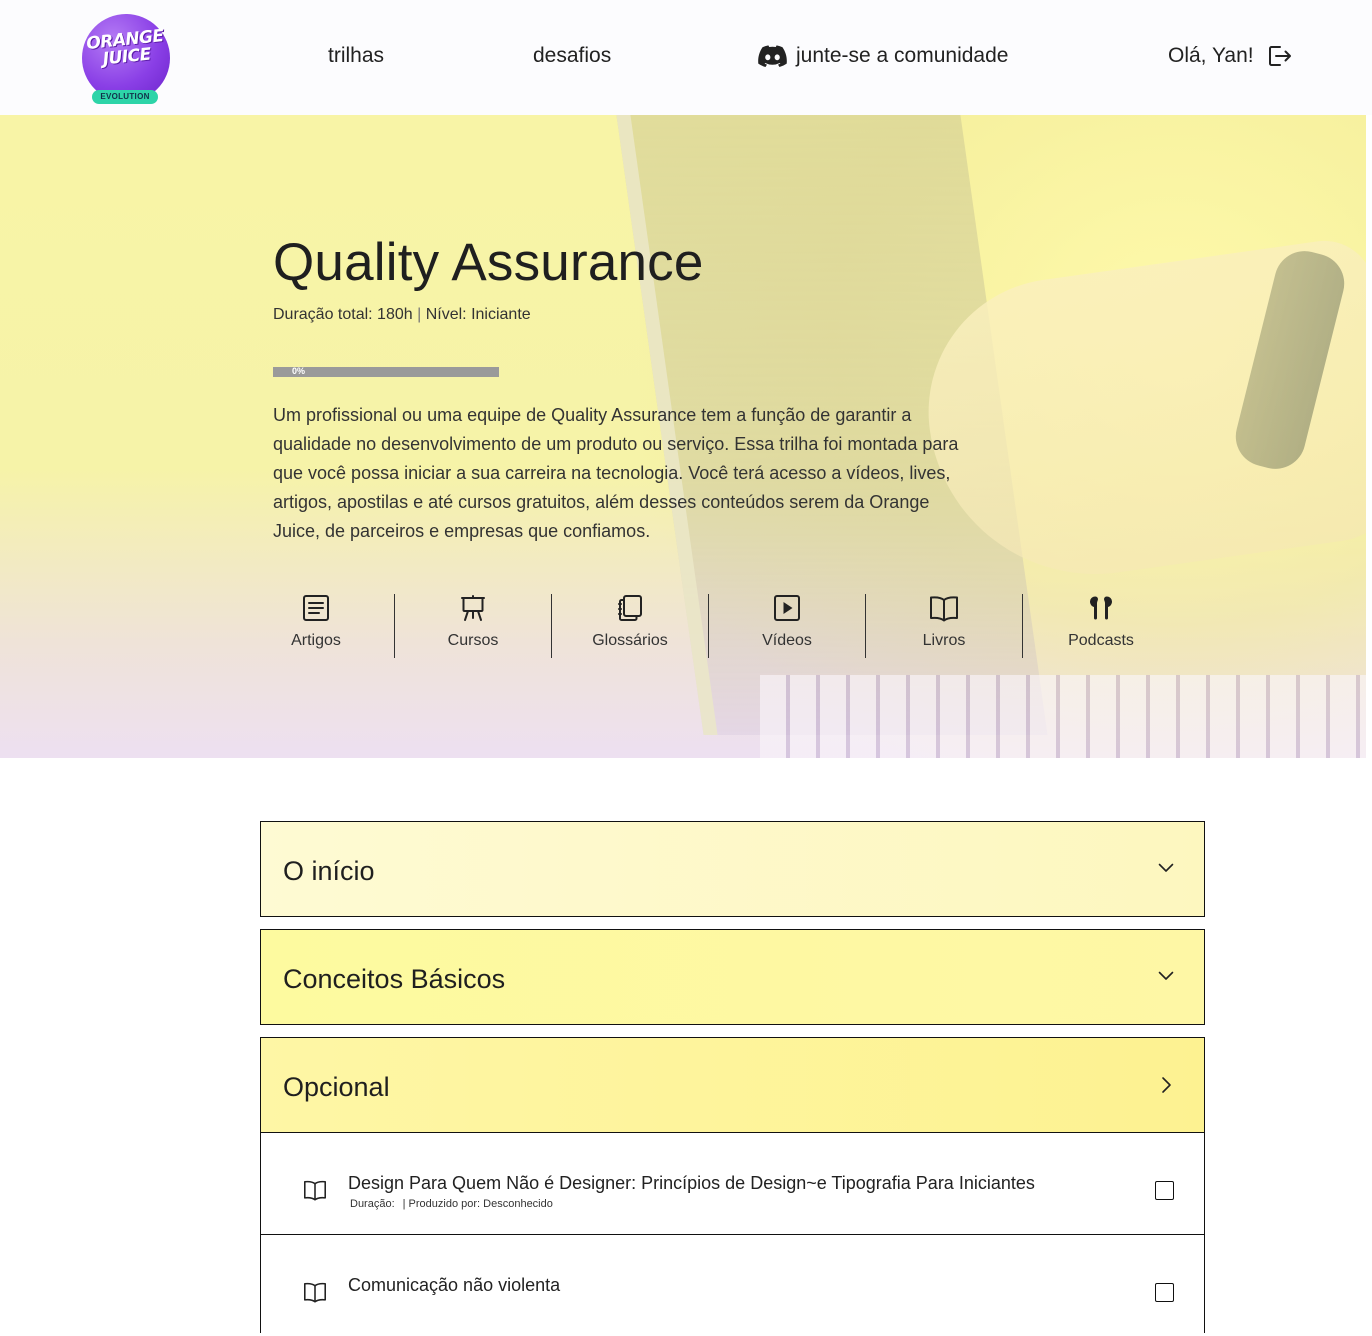  I want to click on discord-icon, so click(772, 56).